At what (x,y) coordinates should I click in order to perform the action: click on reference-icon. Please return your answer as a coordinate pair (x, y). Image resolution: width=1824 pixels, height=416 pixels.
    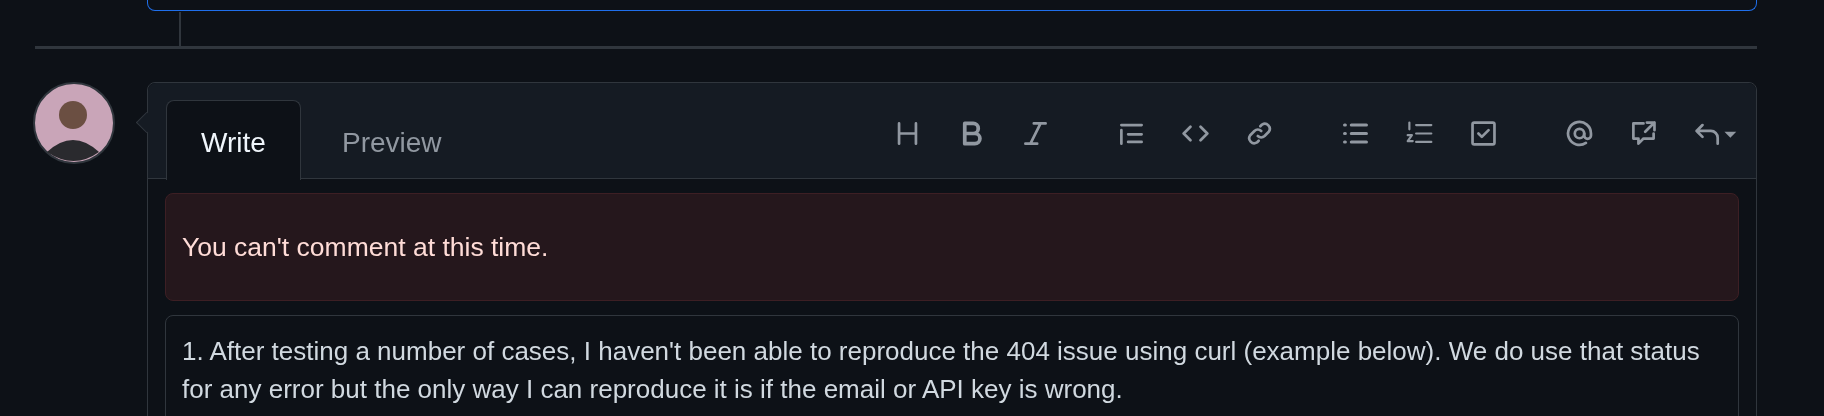
    Looking at the image, I should click on (1643, 133).